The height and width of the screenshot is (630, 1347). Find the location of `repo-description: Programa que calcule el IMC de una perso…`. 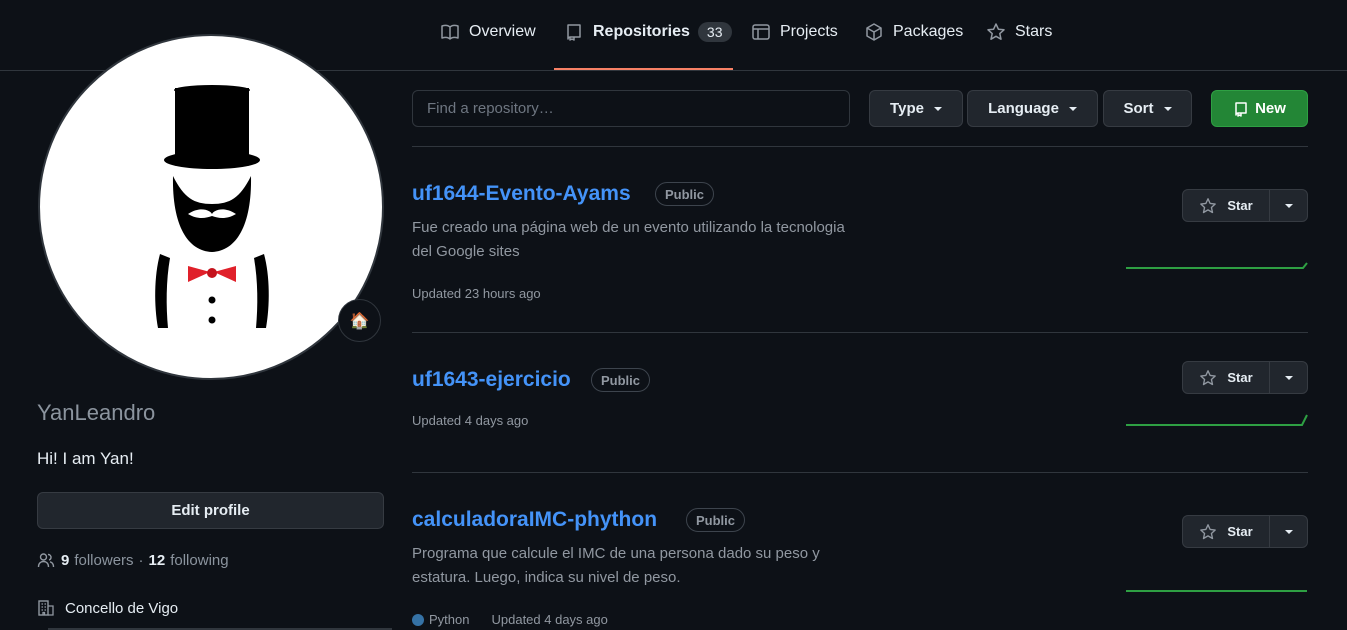

repo-description: Programa que calcule el IMC de una perso… is located at coordinates (652, 566).